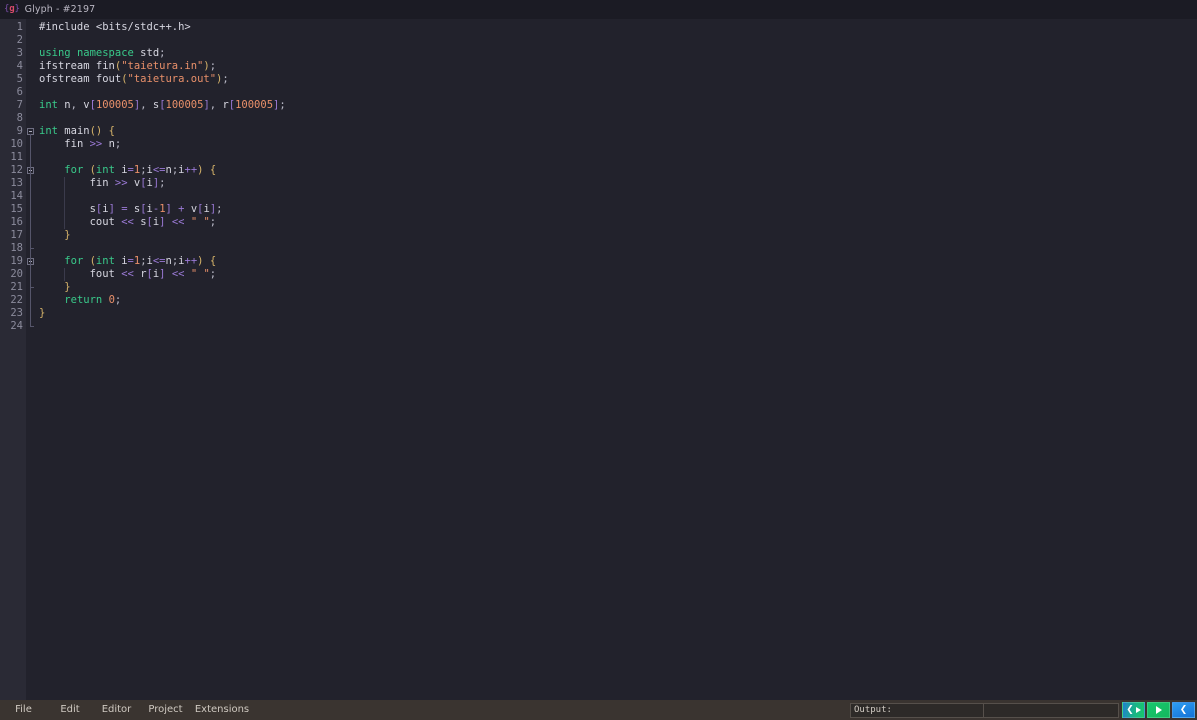 The height and width of the screenshot is (720, 1197). Describe the element at coordinates (917, 710) in the screenshot. I see `output-label-field: Output:` at that location.